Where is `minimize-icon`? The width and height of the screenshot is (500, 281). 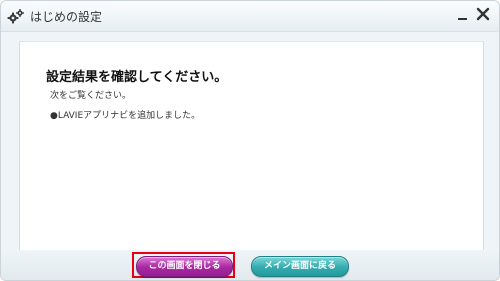
minimize-icon is located at coordinates (462, 19).